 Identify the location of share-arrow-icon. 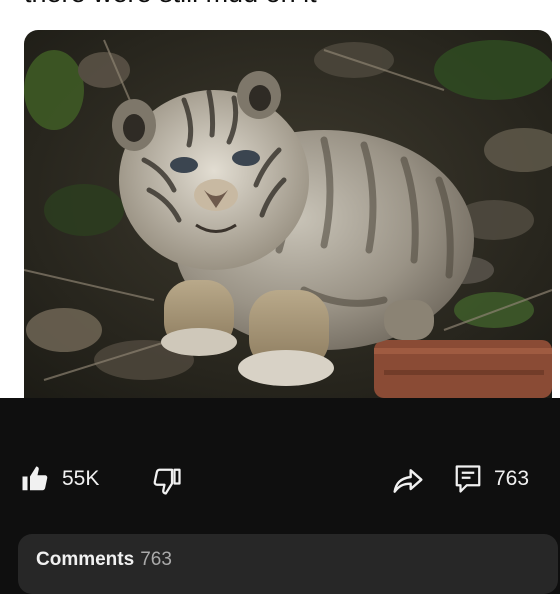
(408, 481).